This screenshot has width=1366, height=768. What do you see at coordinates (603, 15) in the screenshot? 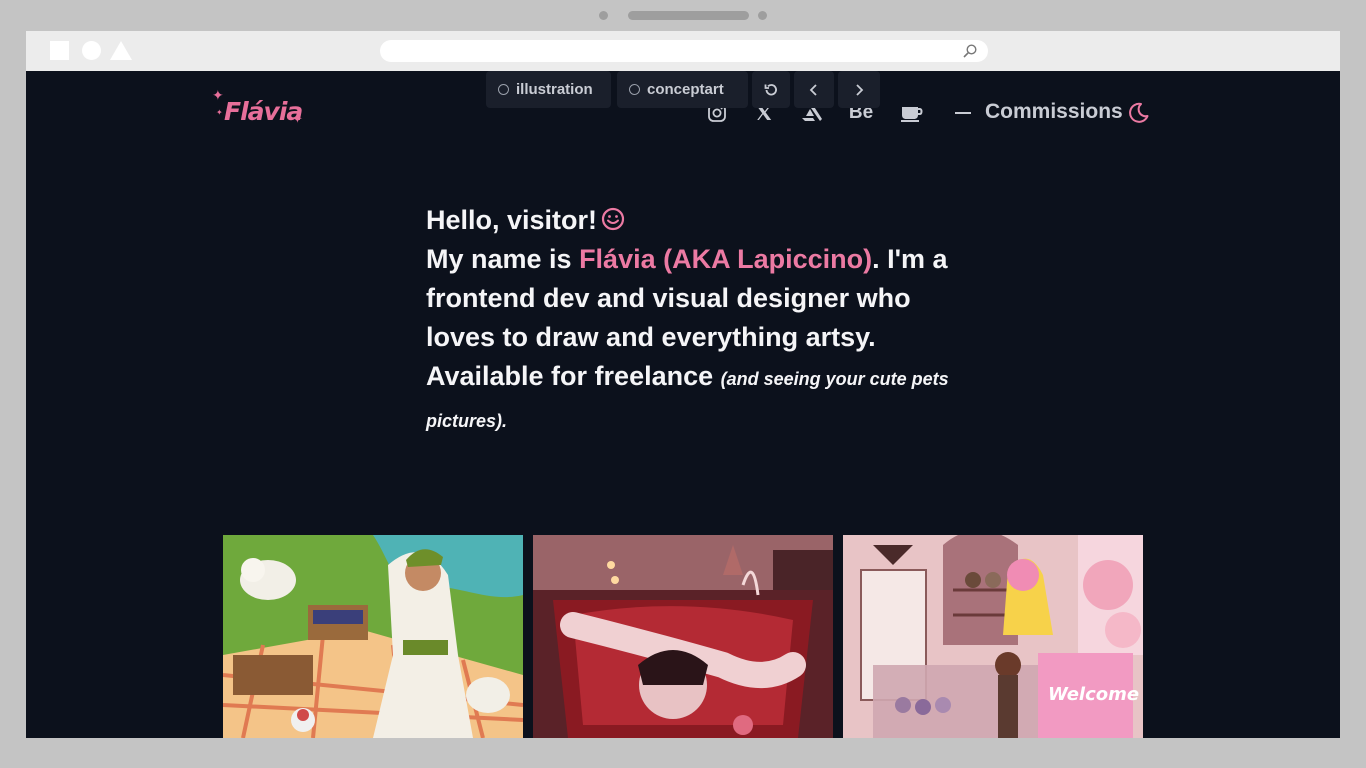
I see `device-dot-left` at bounding box center [603, 15].